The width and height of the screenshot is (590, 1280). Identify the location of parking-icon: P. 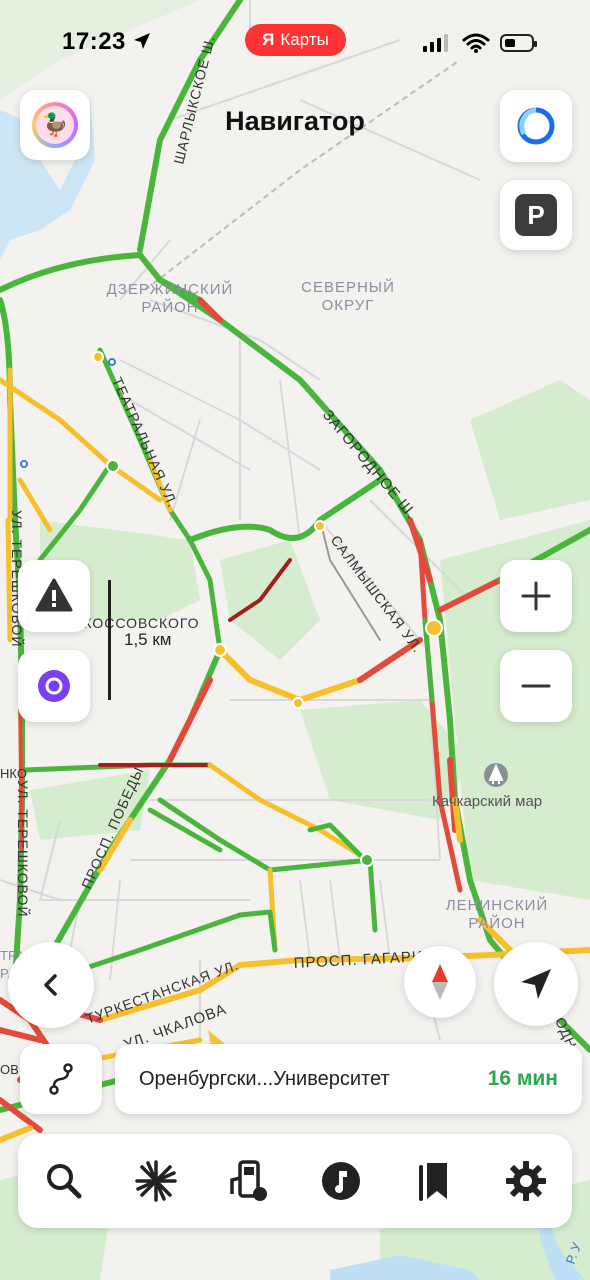
(536, 215).